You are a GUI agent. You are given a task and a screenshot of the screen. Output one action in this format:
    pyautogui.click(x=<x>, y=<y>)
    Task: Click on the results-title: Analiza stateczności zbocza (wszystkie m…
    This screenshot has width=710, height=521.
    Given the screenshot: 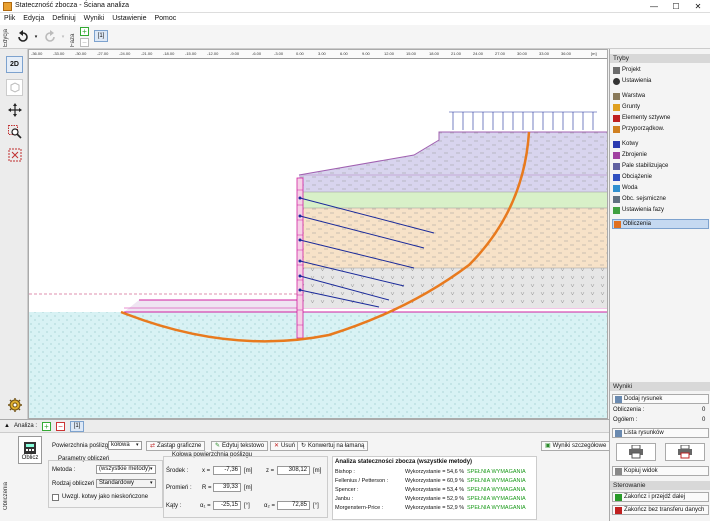 What is the action you would take?
    pyautogui.click(x=404, y=462)
    